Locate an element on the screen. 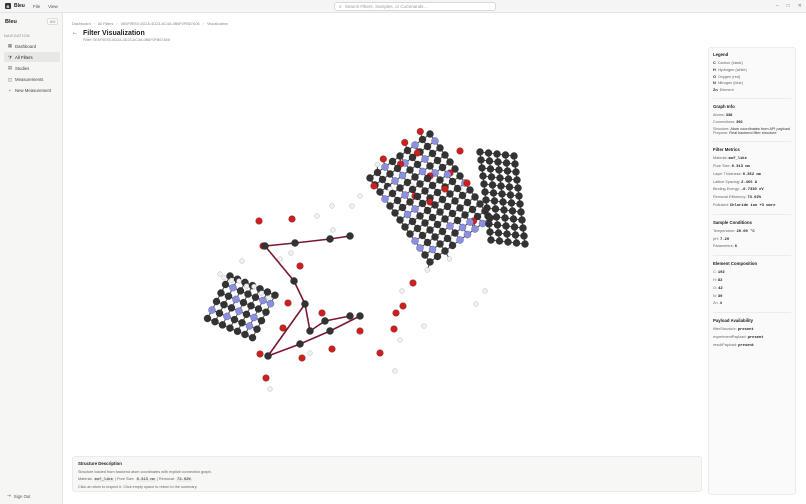  sidebar-item-all-filters: ⧩ All Filters is located at coordinates (32, 57).